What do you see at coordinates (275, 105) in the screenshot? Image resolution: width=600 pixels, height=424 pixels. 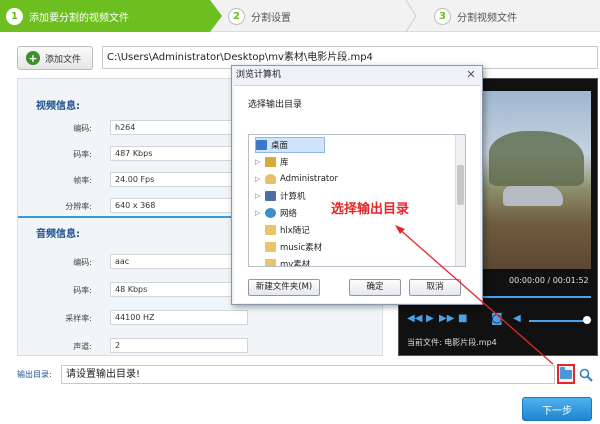 I see `dialog-prompt: 选择输出目录` at bounding box center [275, 105].